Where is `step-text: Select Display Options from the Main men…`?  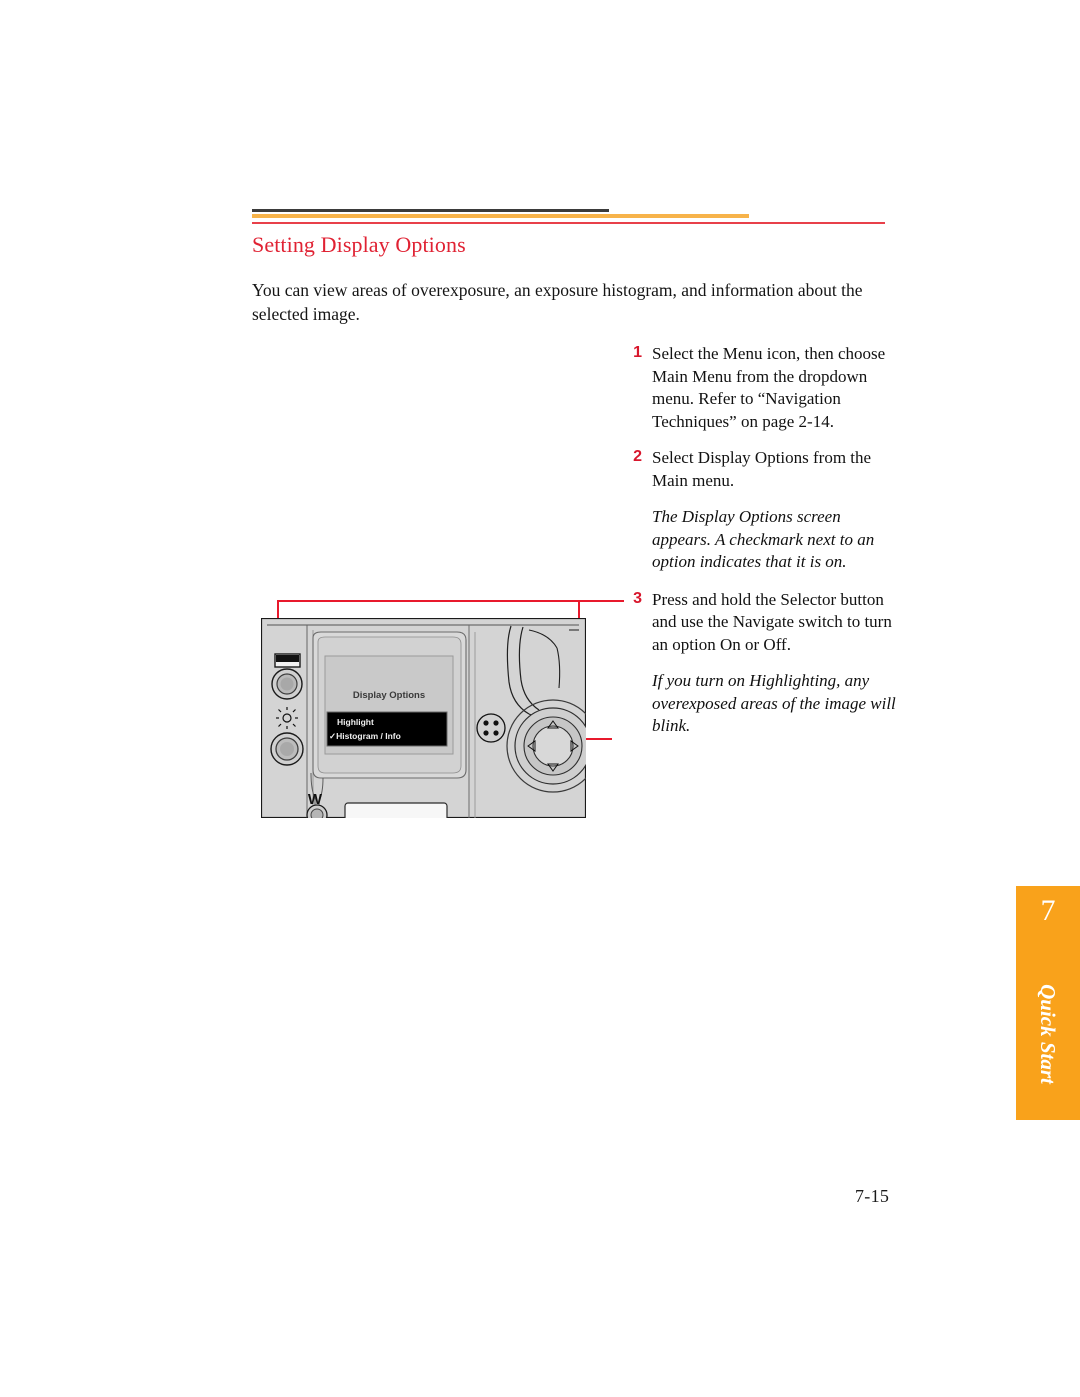 step-text: Select Display Options from the Main men… is located at coordinates (762, 469).